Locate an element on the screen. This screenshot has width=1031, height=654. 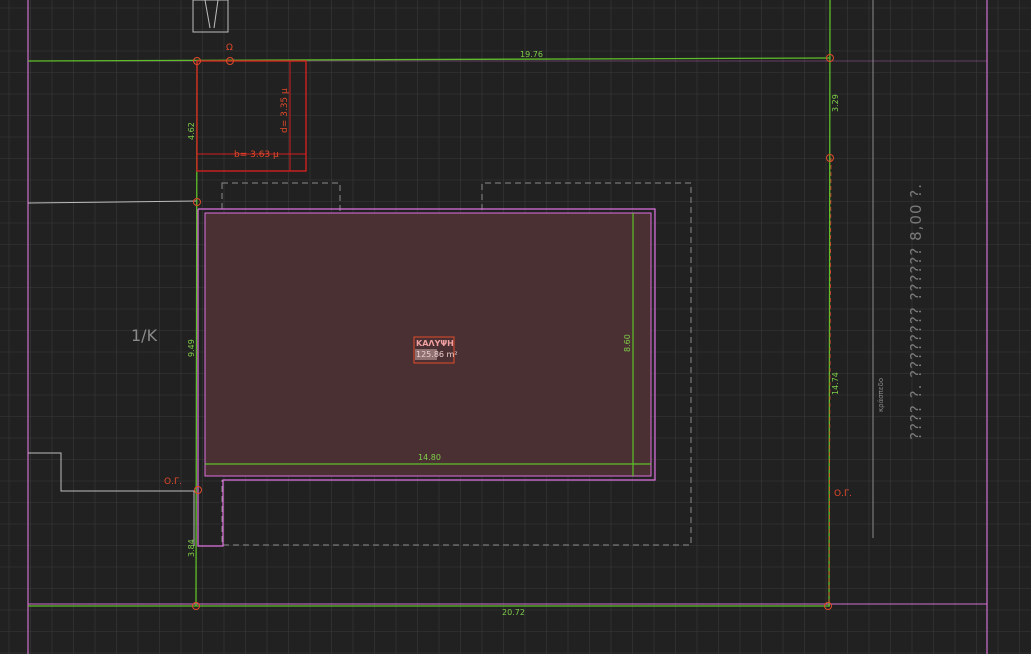
dim-building-depth: 8.60 is located at coordinates (627, 343).